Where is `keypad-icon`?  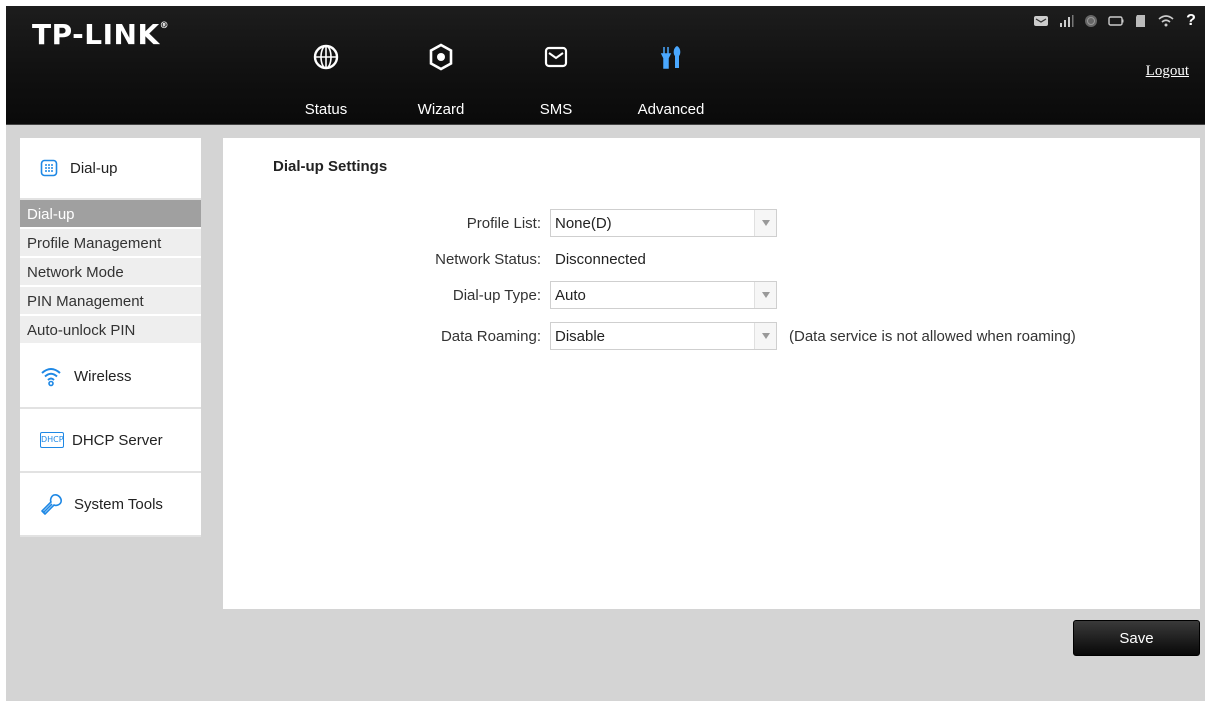
keypad-icon is located at coordinates (49, 168).